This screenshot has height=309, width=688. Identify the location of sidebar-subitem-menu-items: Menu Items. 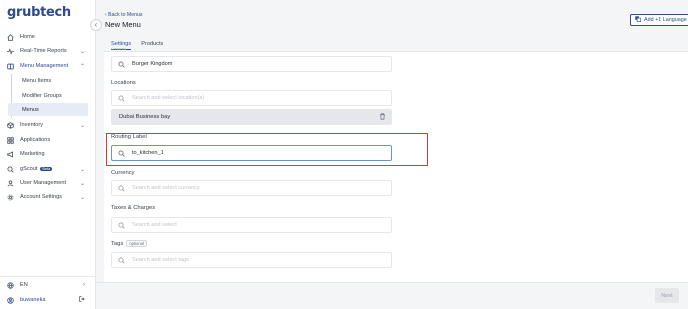
(48, 80).